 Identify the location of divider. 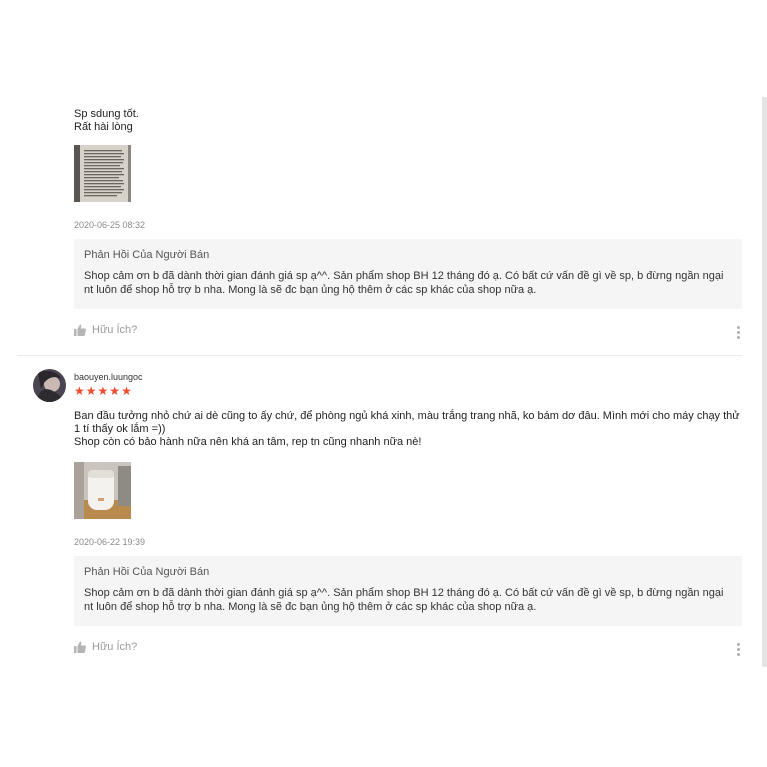
(379, 355).